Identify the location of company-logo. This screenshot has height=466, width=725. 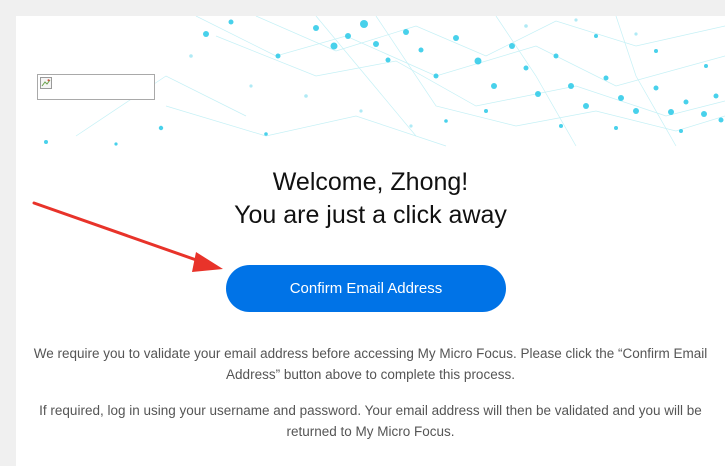
(96, 87).